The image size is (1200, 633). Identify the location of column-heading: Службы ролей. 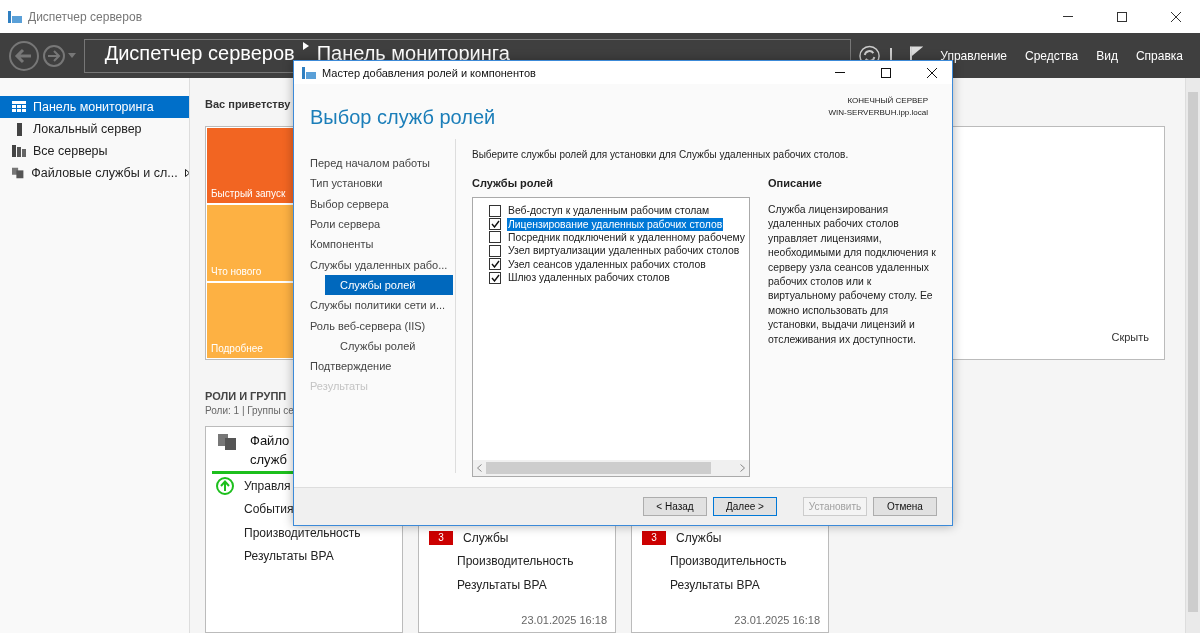
(513, 184).